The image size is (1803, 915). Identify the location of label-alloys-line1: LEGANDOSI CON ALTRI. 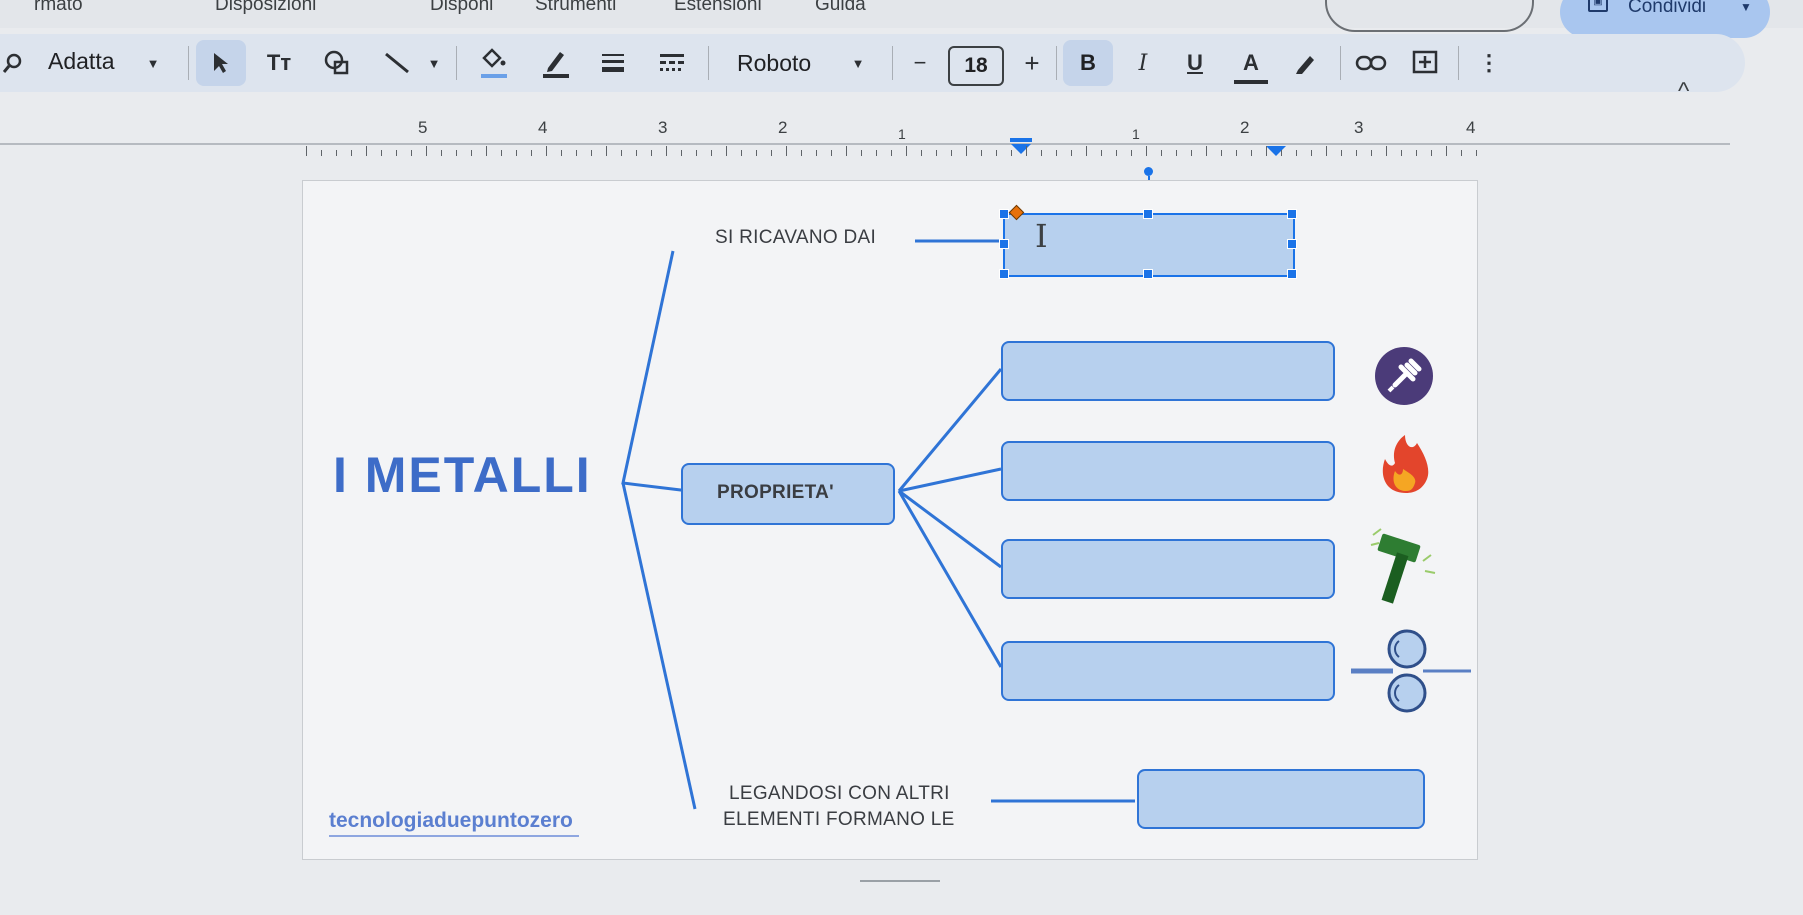
(839, 794).